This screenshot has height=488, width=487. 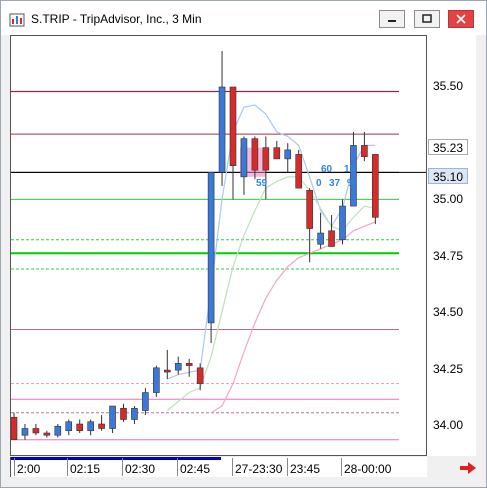 What do you see at coordinates (29, 469) in the screenshot?
I see `x-tick-label: 2:00` at bounding box center [29, 469].